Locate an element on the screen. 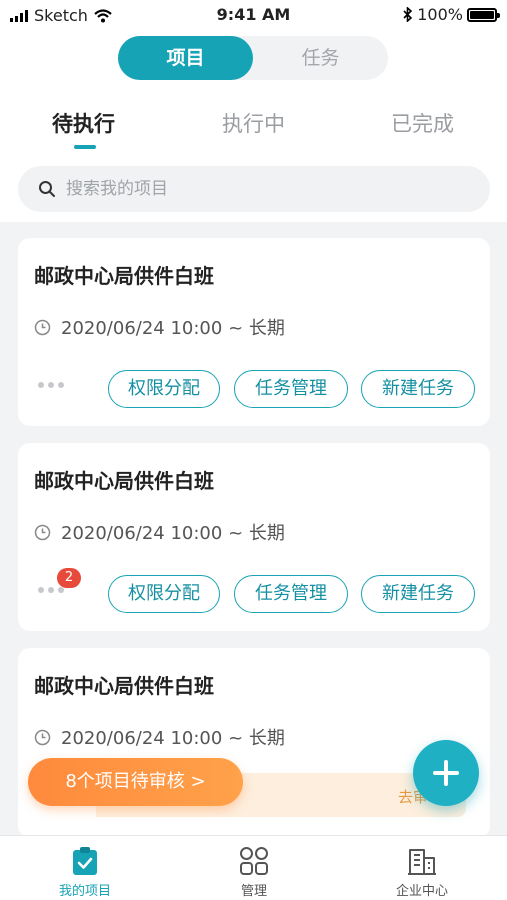 This screenshot has height=900, width=507. status-tabs: 待执行 执行中 已完成 is located at coordinates (253, 126).